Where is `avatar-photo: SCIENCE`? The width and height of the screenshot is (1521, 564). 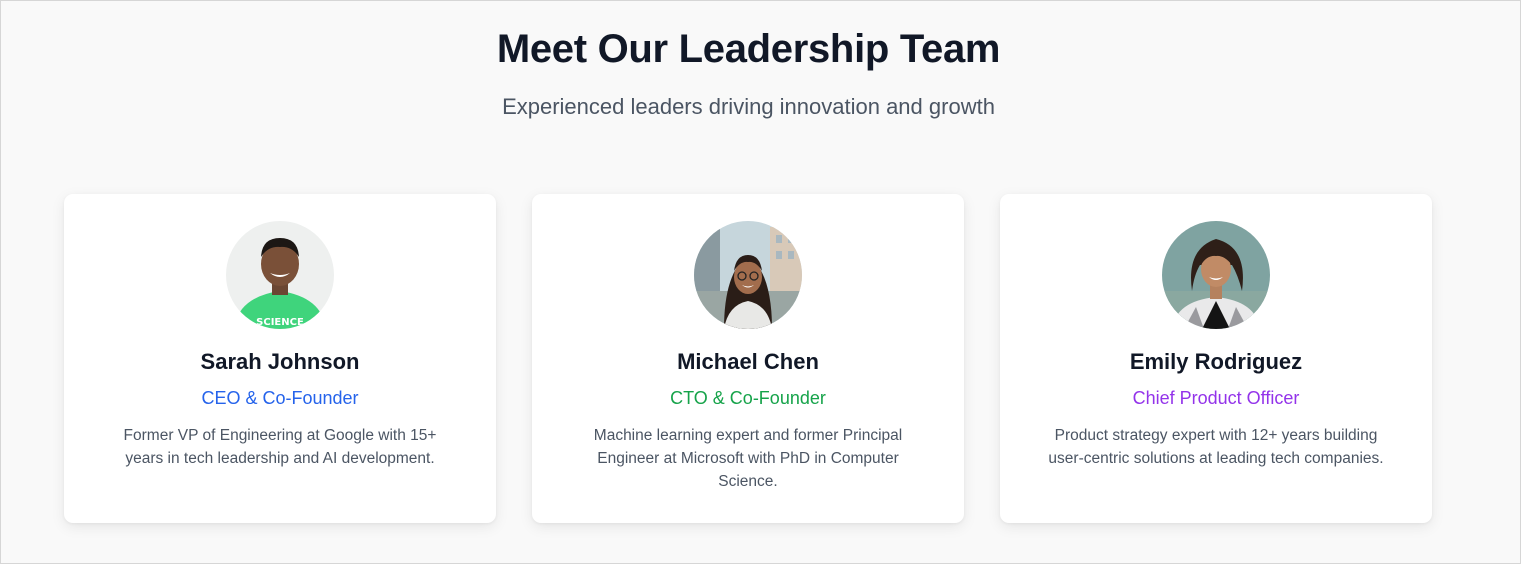 avatar-photo: SCIENCE is located at coordinates (280, 275).